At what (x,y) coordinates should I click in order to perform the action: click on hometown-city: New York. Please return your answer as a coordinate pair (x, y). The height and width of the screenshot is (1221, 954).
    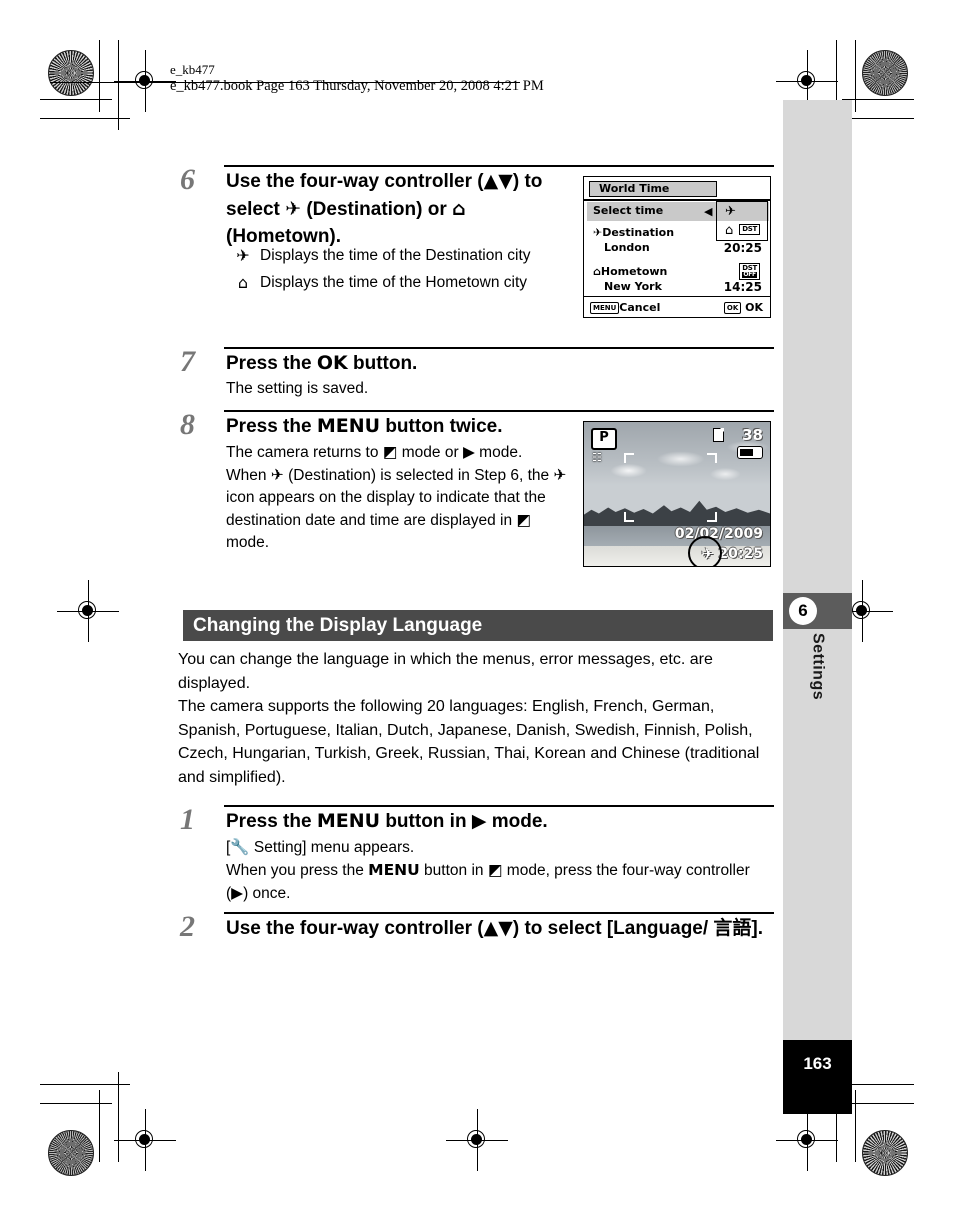
    Looking at the image, I should click on (633, 286).